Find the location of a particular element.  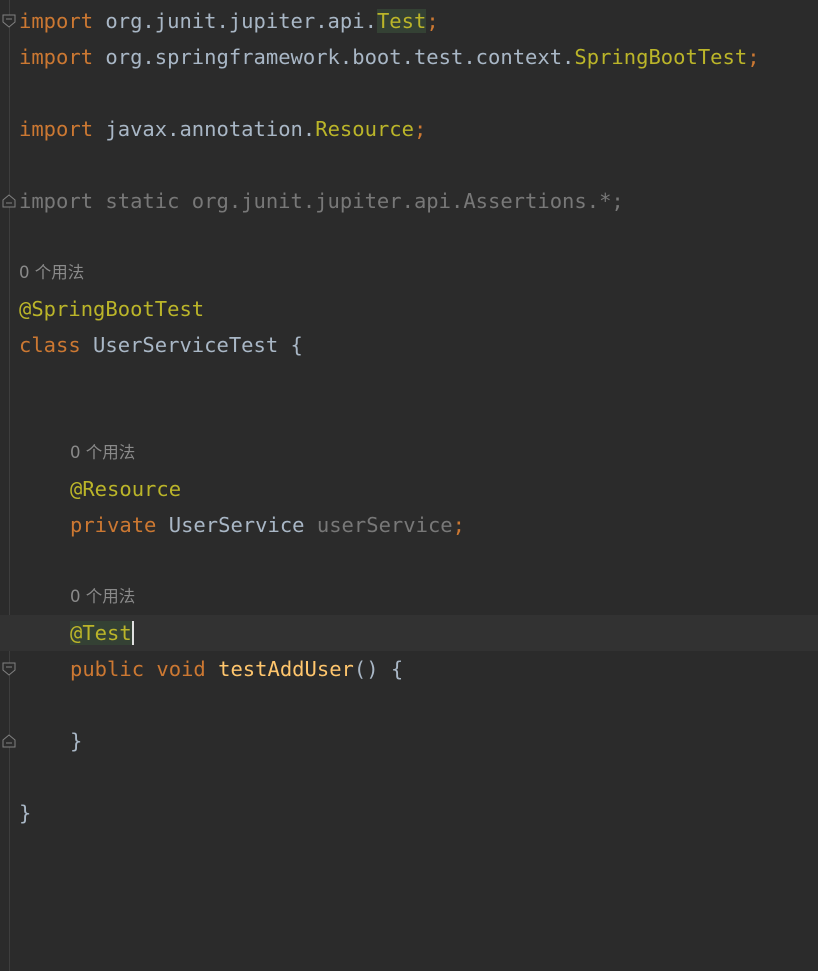

code-line-text: public void testAddUser() { is located at coordinates (236, 669).